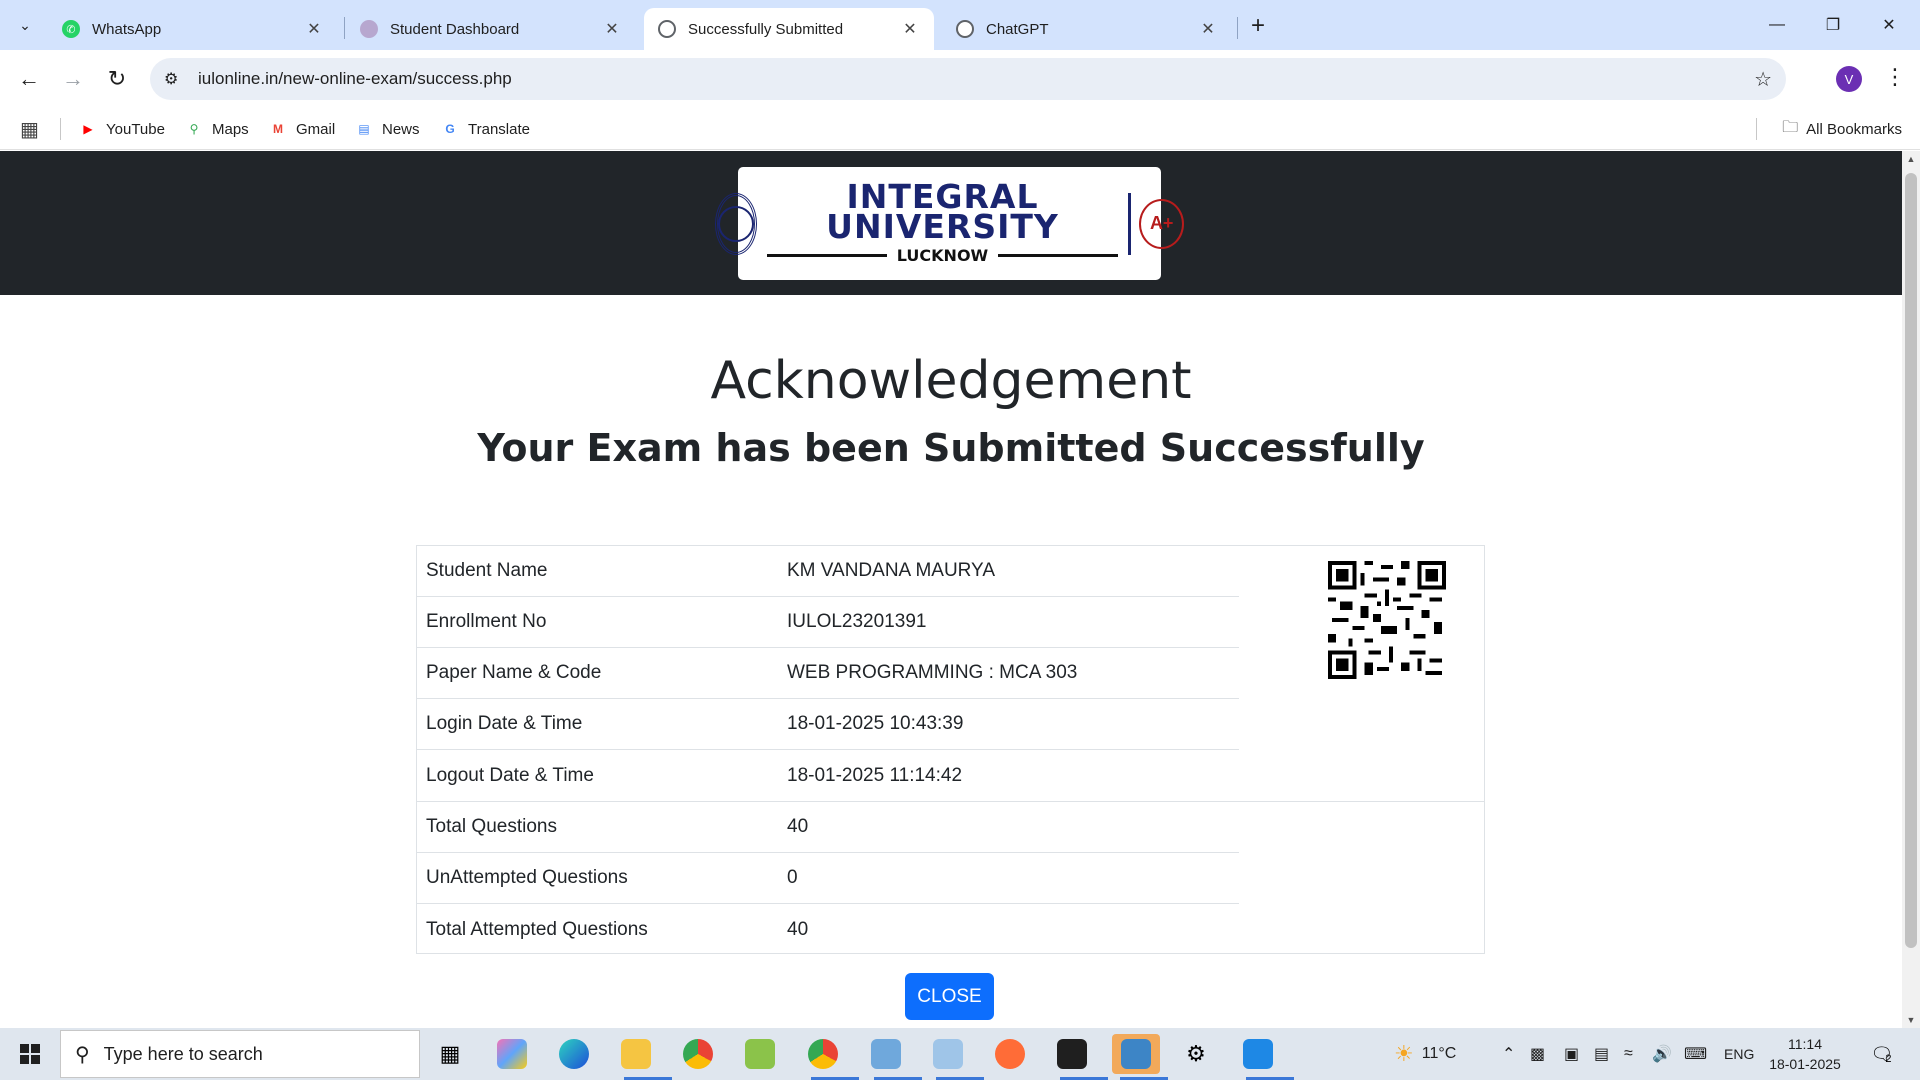  What do you see at coordinates (942, 222) in the screenshot?
I see `logo-wordmark: INTEGRAL UNIVERSITY LUCKNOW` at bounding box center [942, 222].